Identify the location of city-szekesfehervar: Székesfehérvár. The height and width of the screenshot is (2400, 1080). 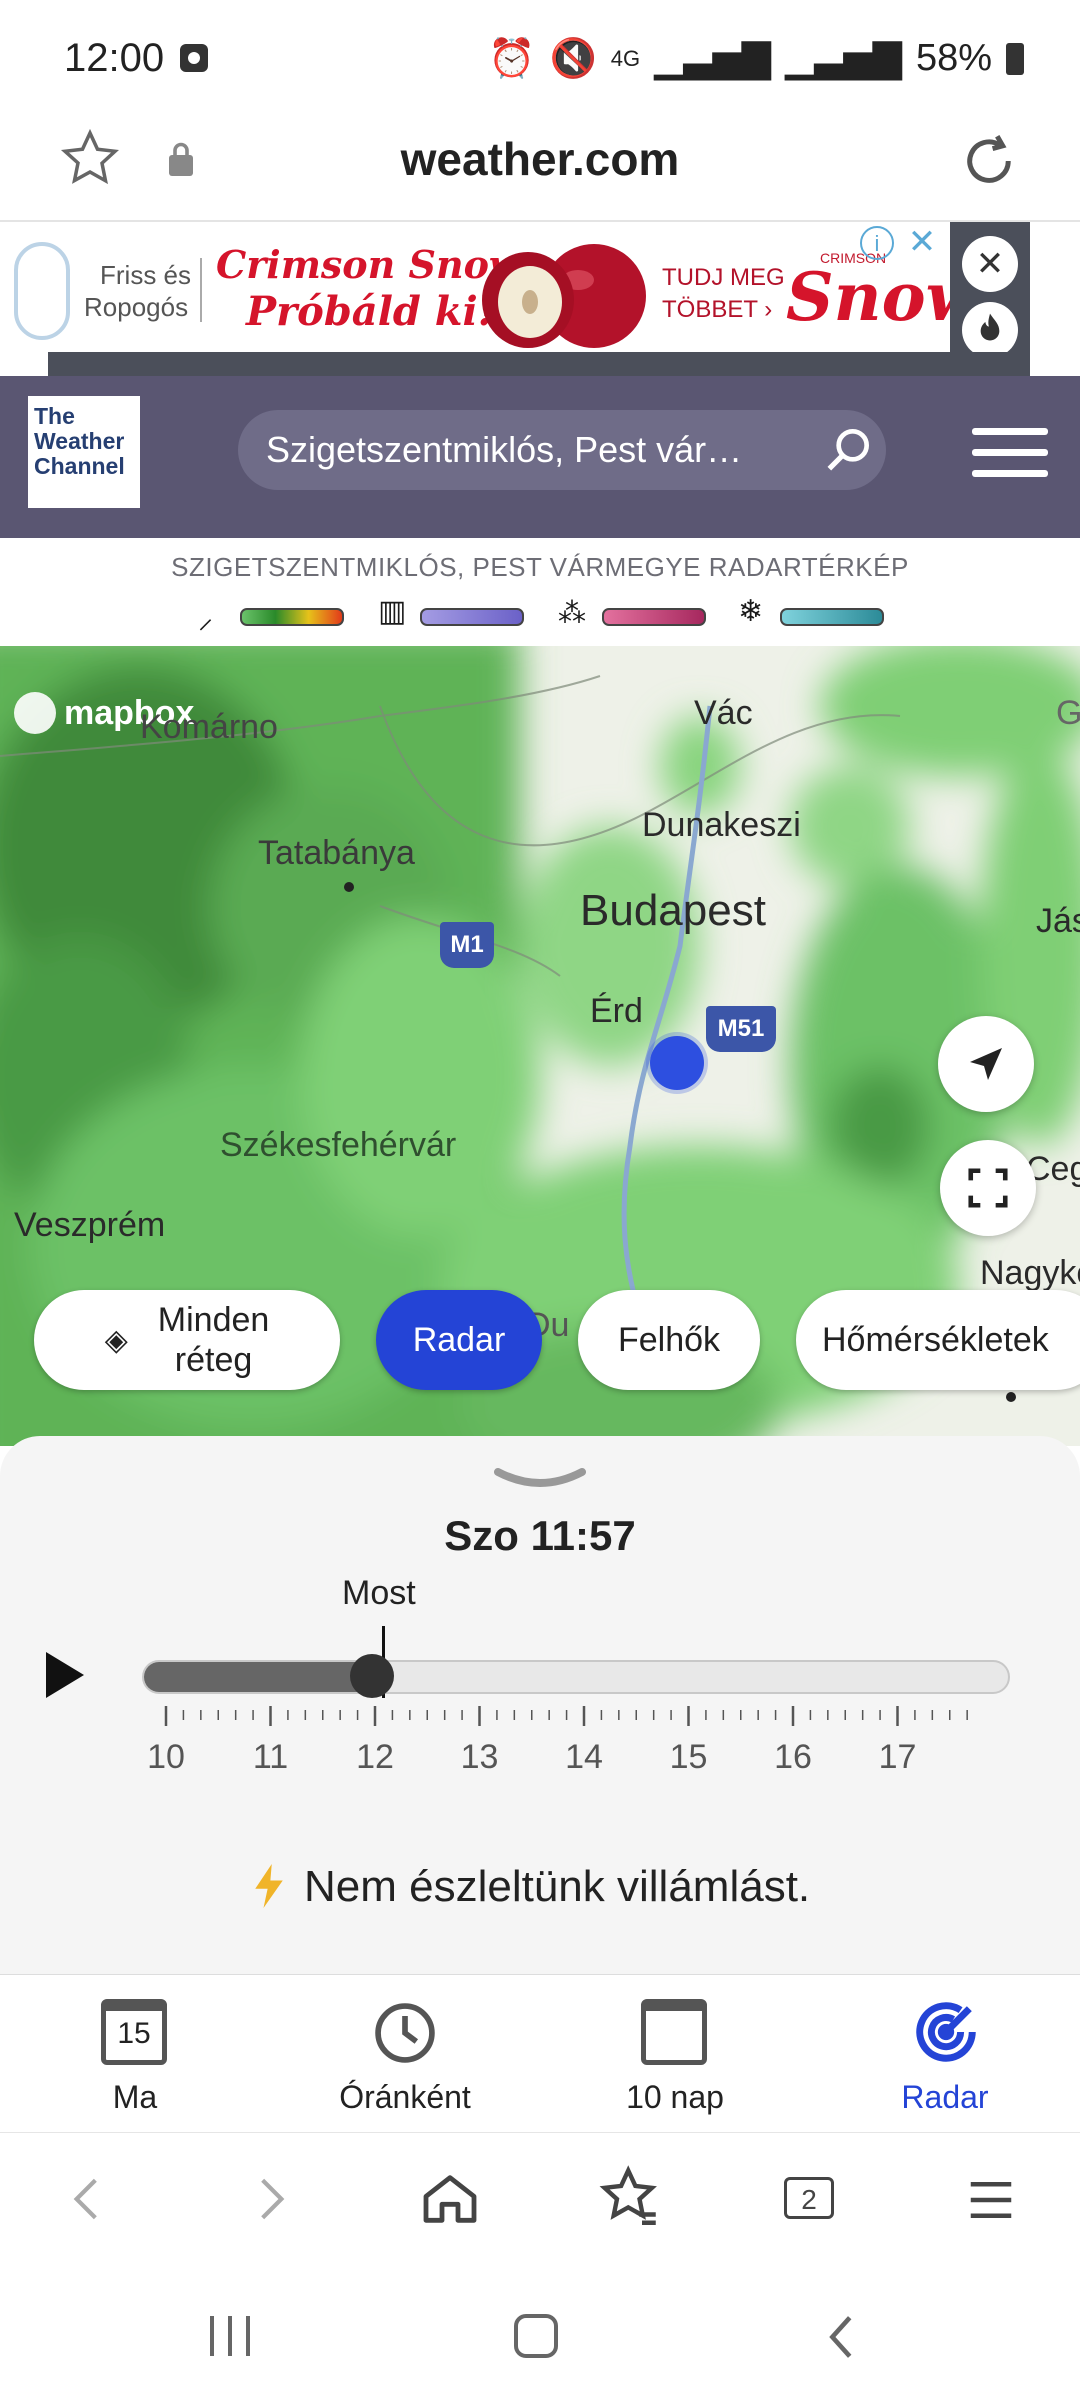
(338, 1145).